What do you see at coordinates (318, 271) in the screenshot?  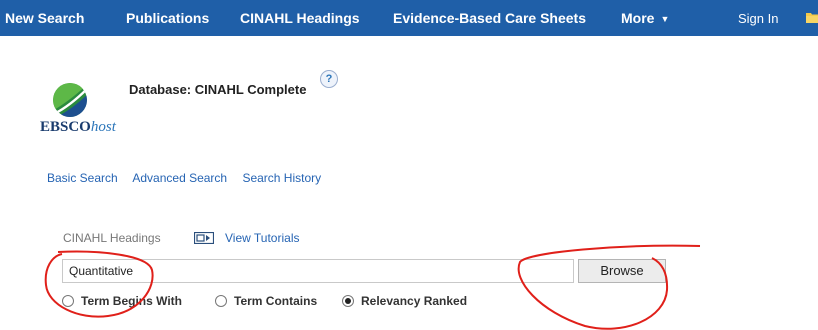 I see `search-input` at bounding box center [318, 271].